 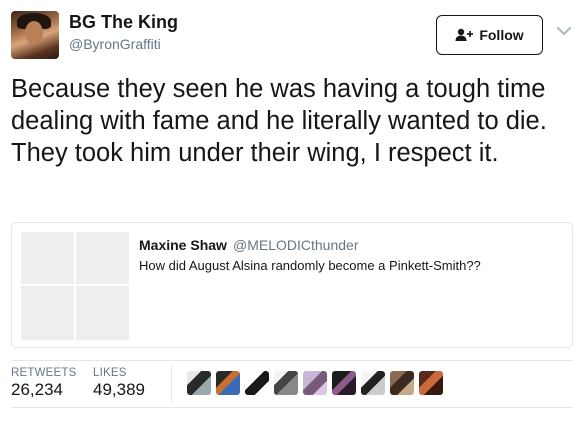 I want to click on follow-label: Follow, so click(x=501, y=35).